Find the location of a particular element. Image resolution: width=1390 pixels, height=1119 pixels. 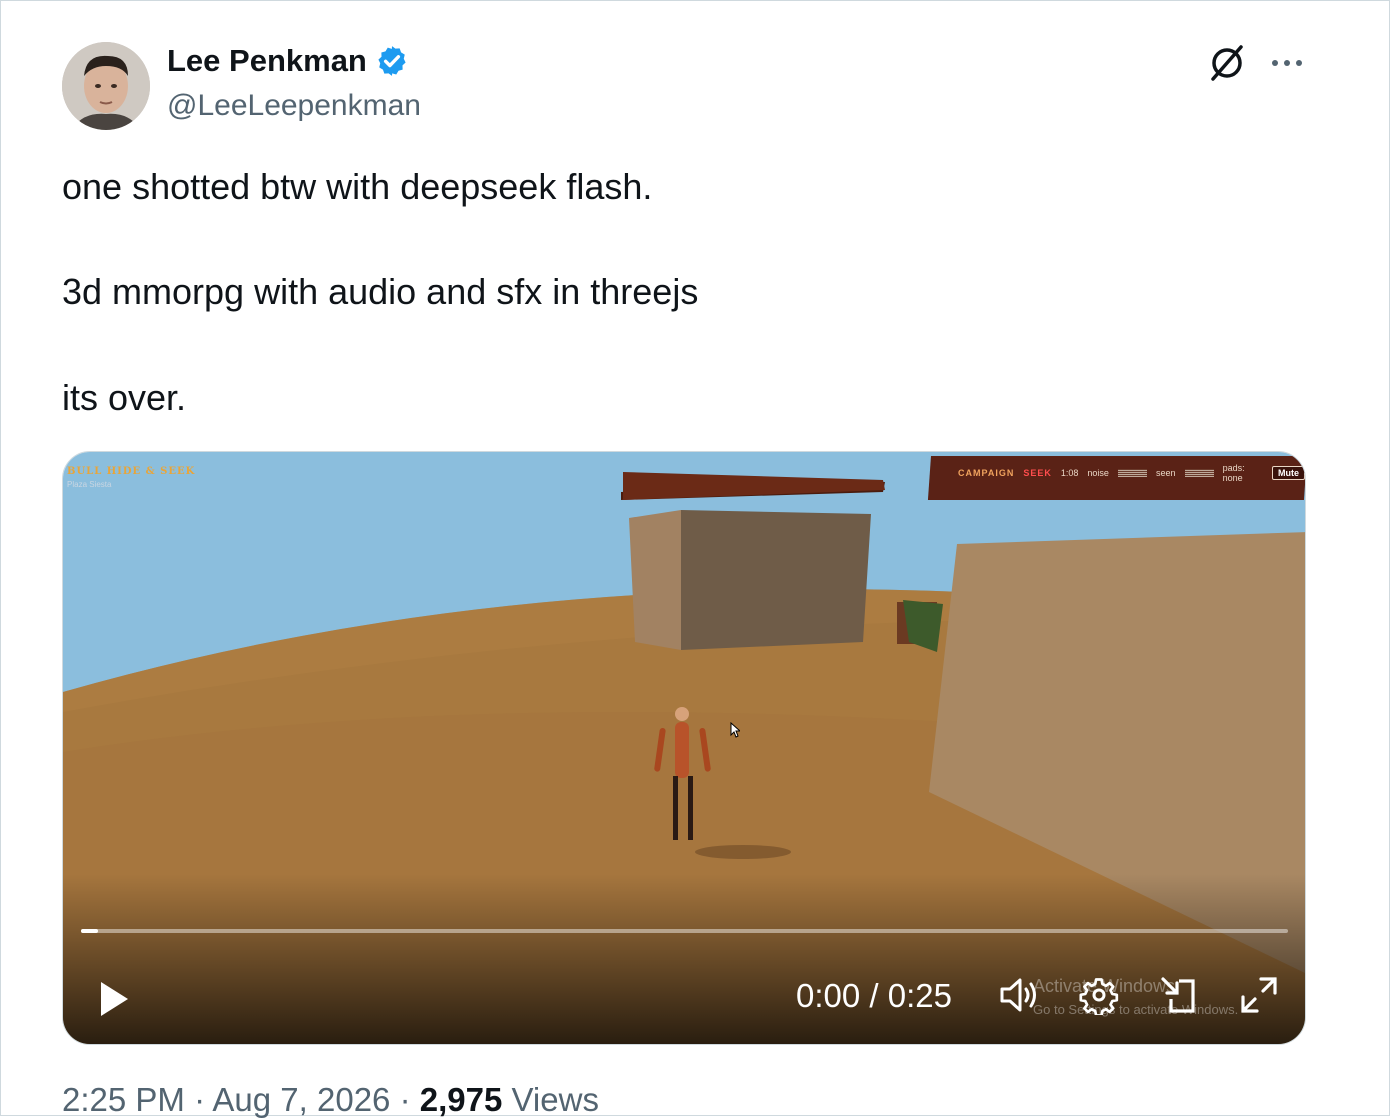

pip-icon is located at coordinates (1179, 995).